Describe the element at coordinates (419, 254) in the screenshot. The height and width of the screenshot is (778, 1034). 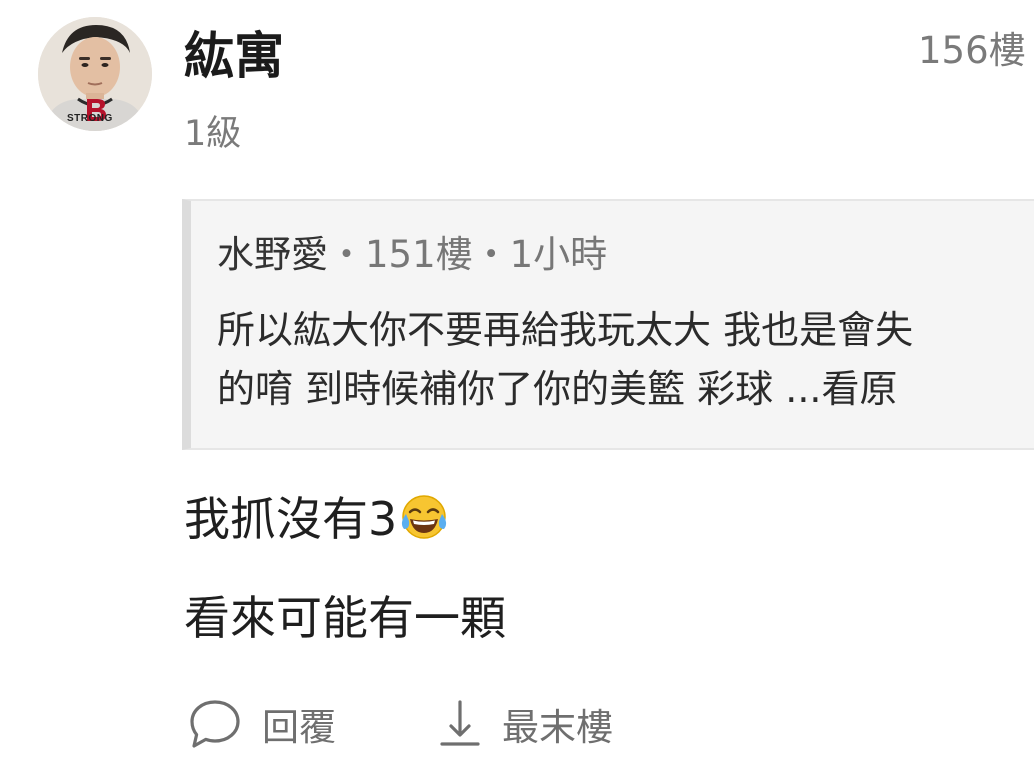
I see `quote-floor: 151樓` at that location.